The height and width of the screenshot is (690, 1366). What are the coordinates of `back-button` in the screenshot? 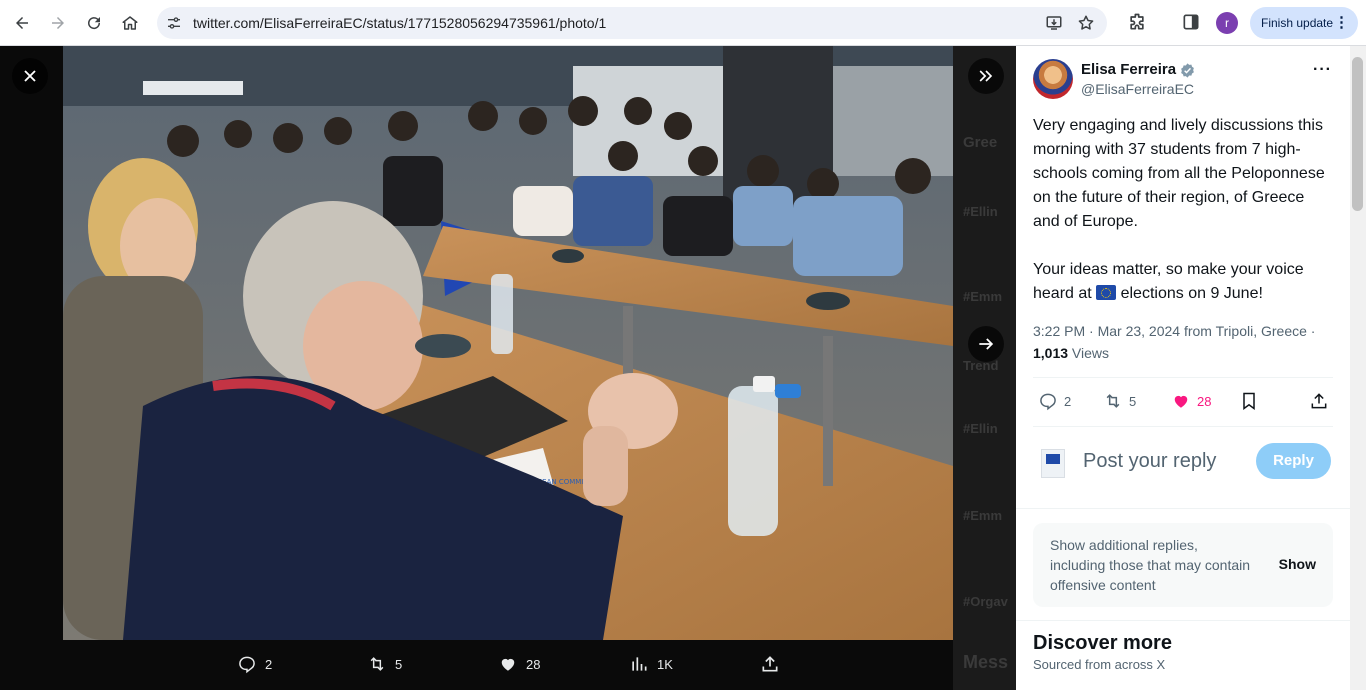 It's located at (22, 23).